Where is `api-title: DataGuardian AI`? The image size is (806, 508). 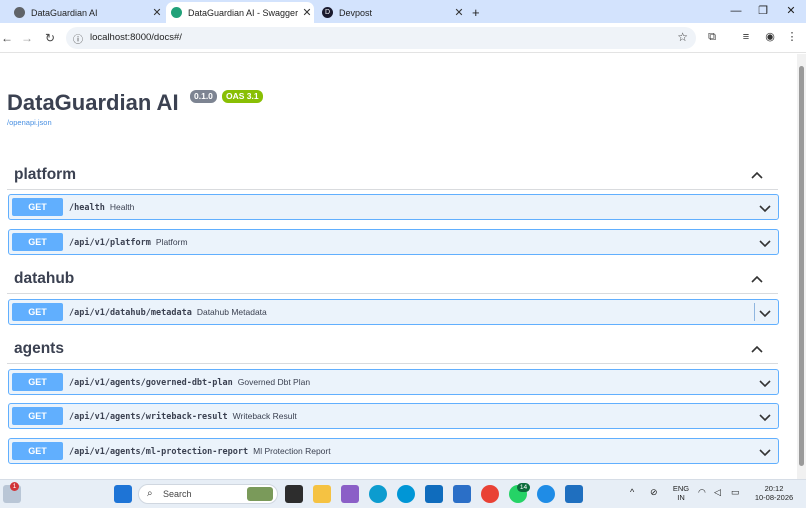 api-title: DataGuardian AI is located at coordinates (93, 102).